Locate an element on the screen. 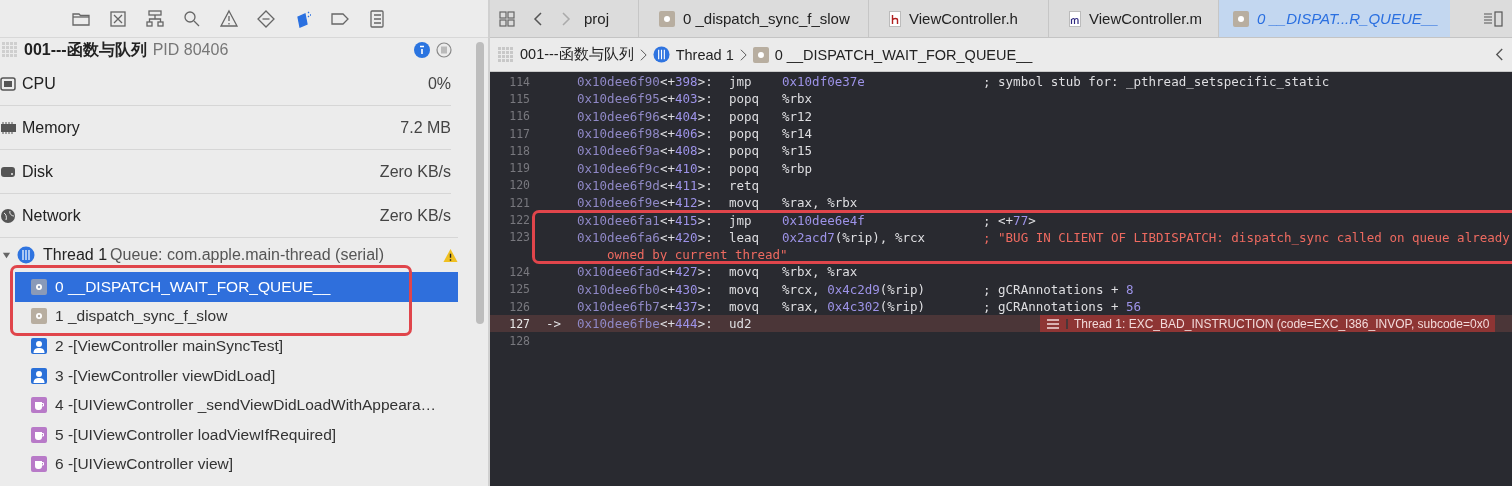 This screenshot has width=1512, height=486. address: 0x10dee6fa1 is located at coordinates (618, 220).